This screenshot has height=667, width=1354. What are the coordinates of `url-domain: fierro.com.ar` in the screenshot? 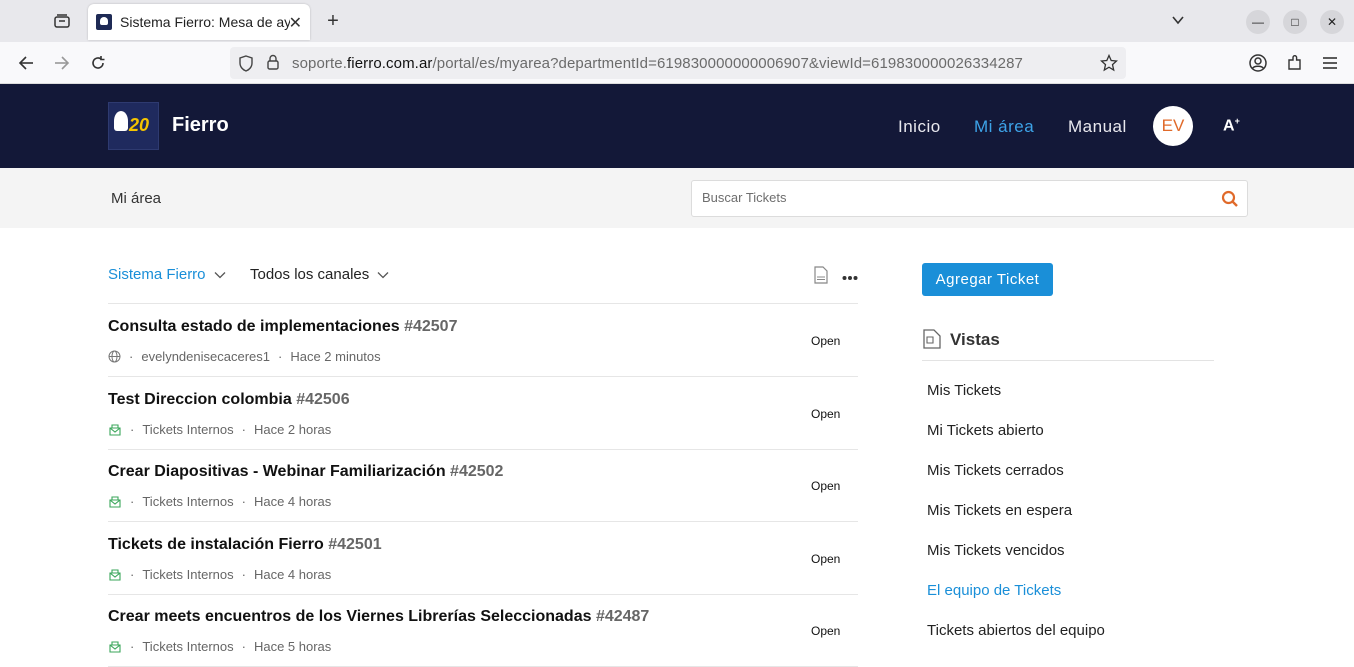 It's located at (390, 63).